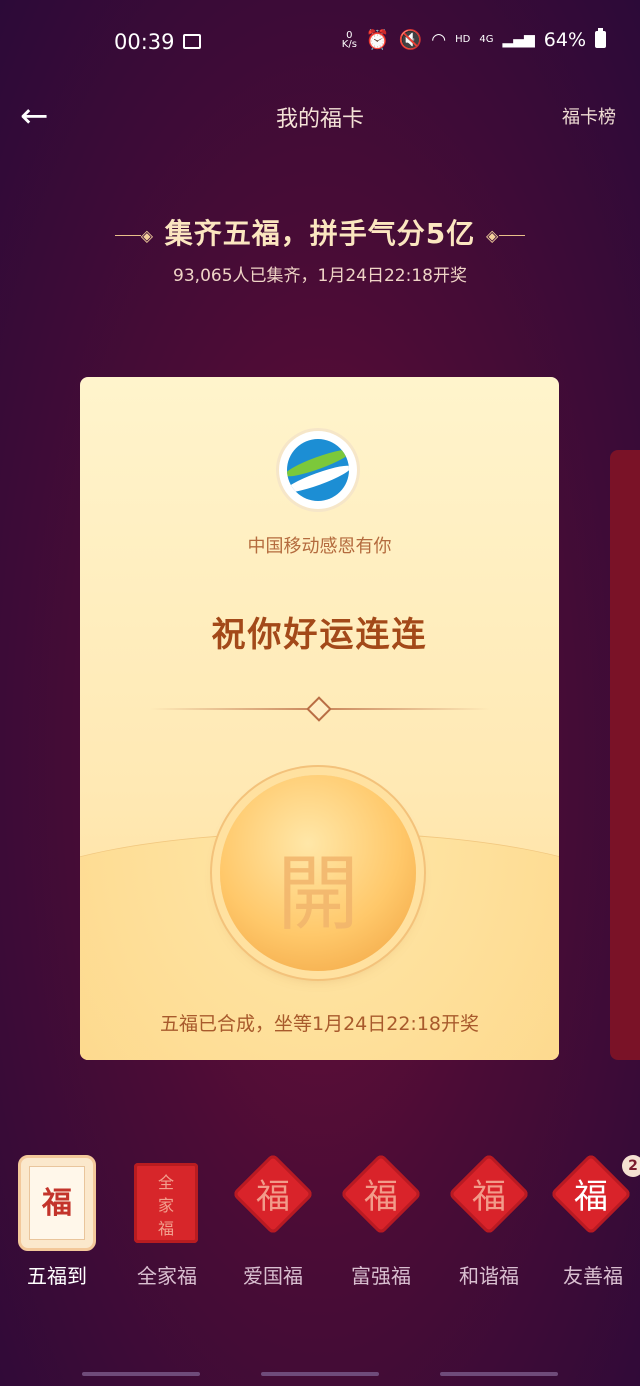  Describe the element at coordinates (273, 1276) in the screenshot. I see `fu-label: 爱国福` at that location.